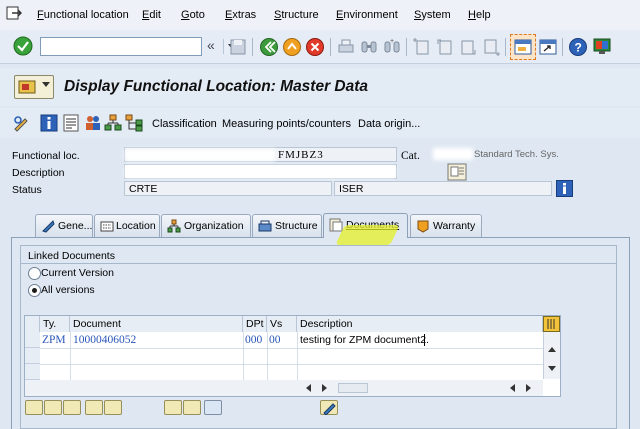 The width and height of the screenshot is (640, 429). Describe the element at coordinates (113, 123) in the screenshot. I see `structure-list-icon` at that location.